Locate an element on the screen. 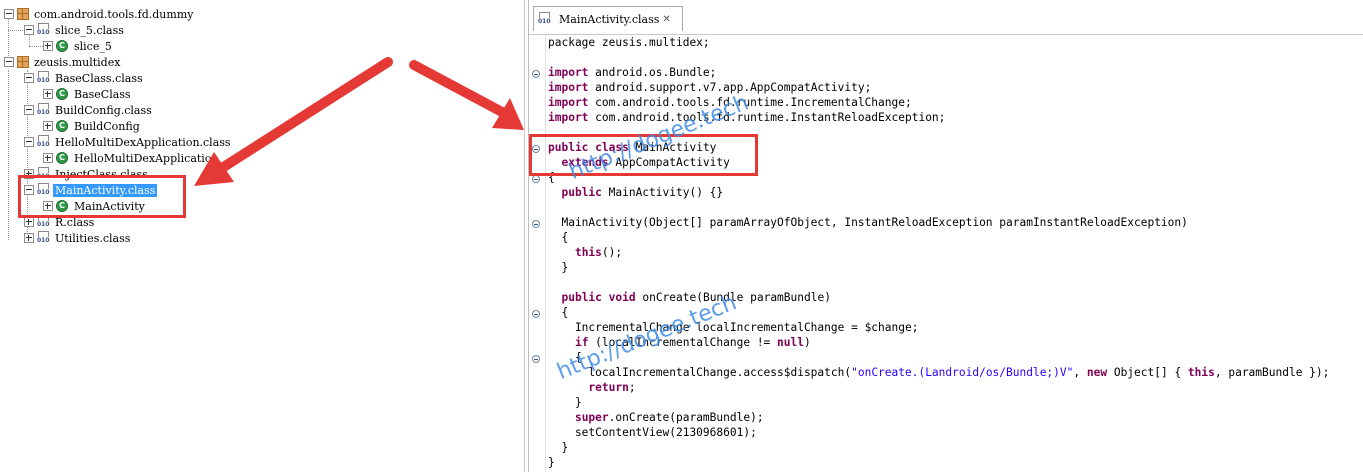 This screenshot has width=1363, height=472. tree-item-mainactivity-class: 010 MainActivity.class is located at coordinates (91, 190).